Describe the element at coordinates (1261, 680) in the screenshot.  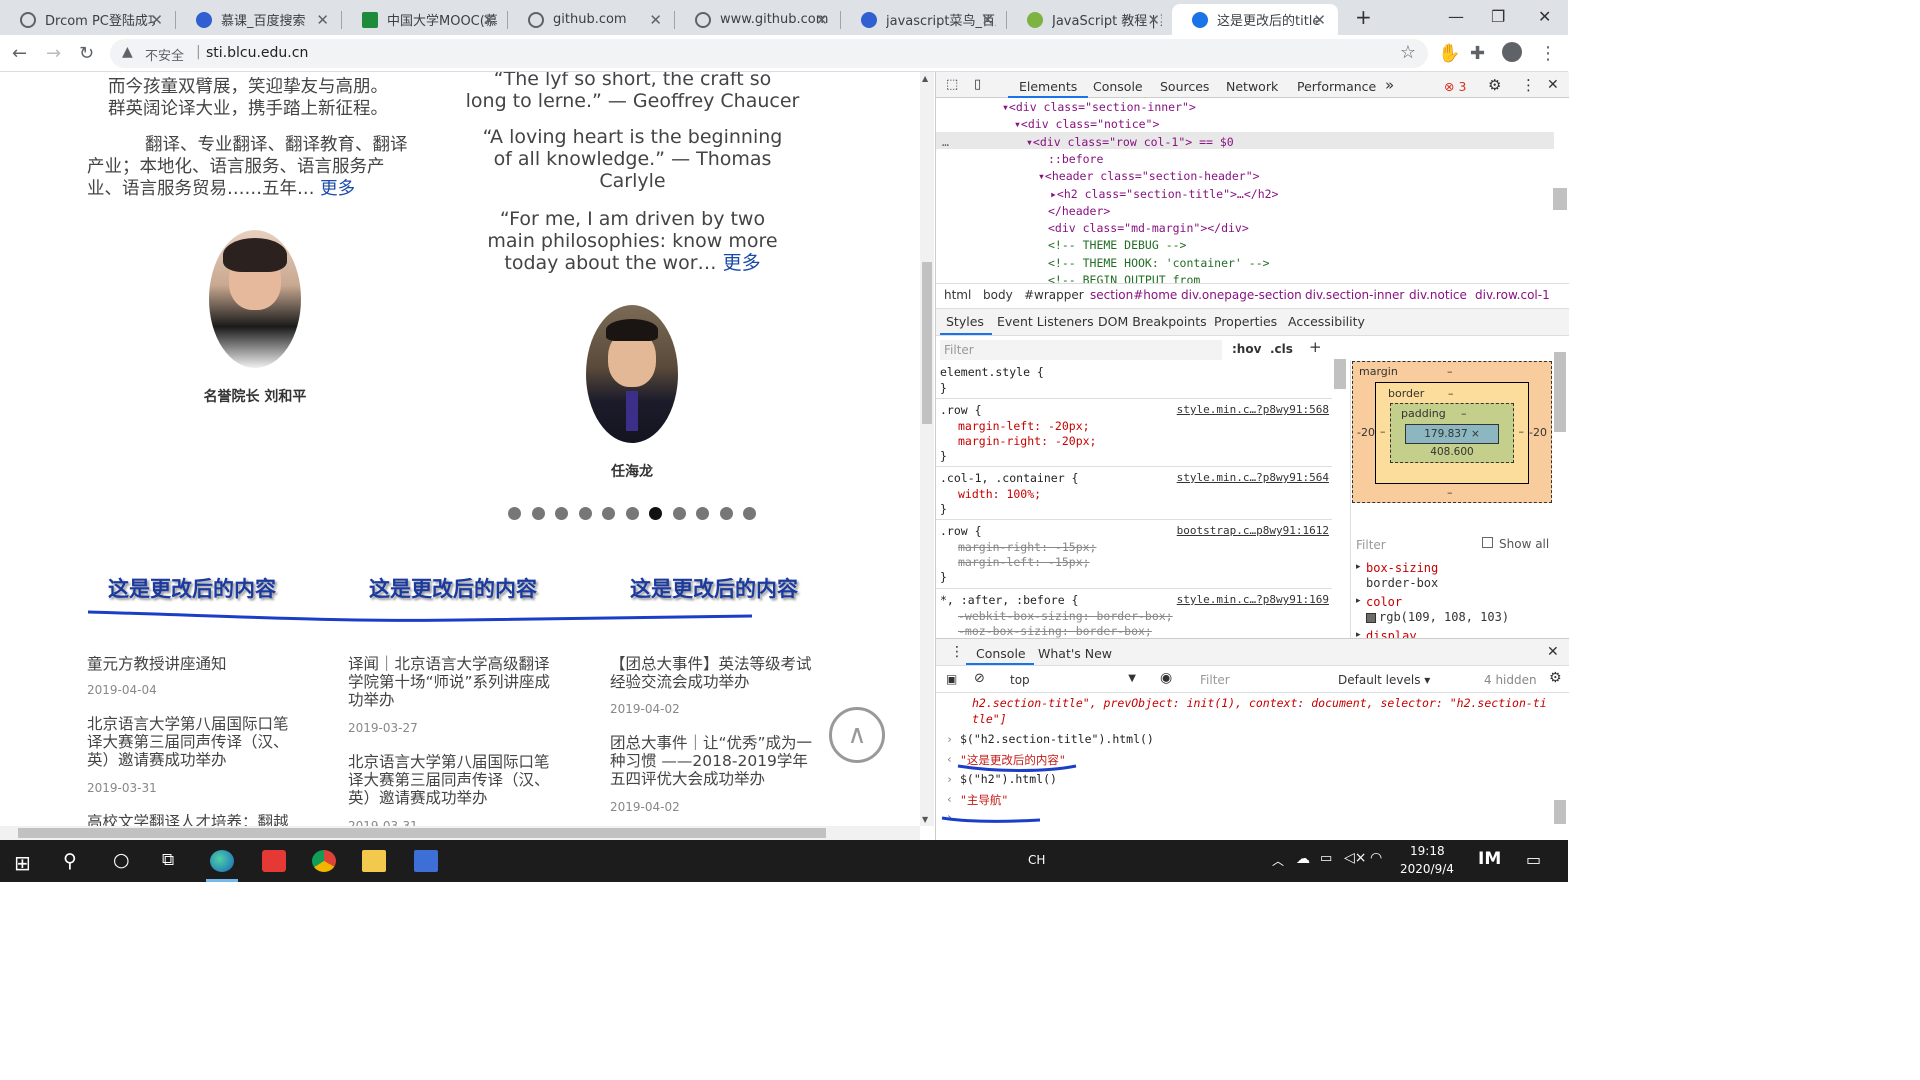
I see `console-filter-input: Filter` at that location.